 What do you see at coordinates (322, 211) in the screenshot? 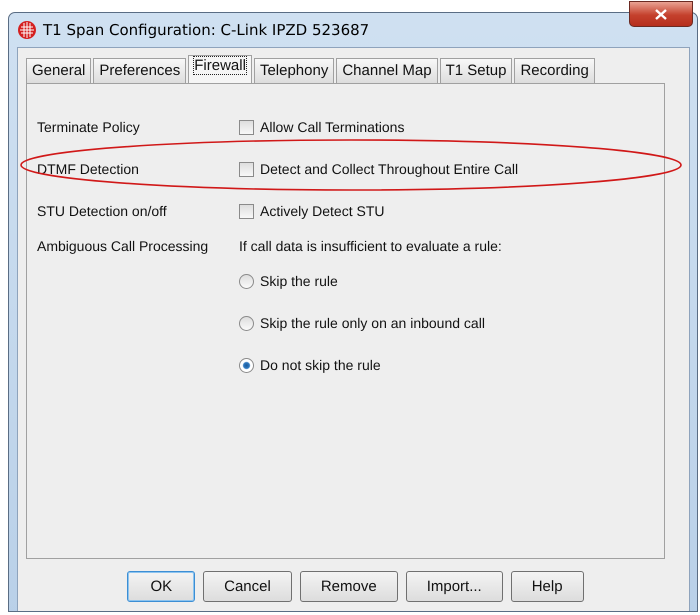
I see `checkbox-label: Actively Detect STU` at bounding box center [322, 211].